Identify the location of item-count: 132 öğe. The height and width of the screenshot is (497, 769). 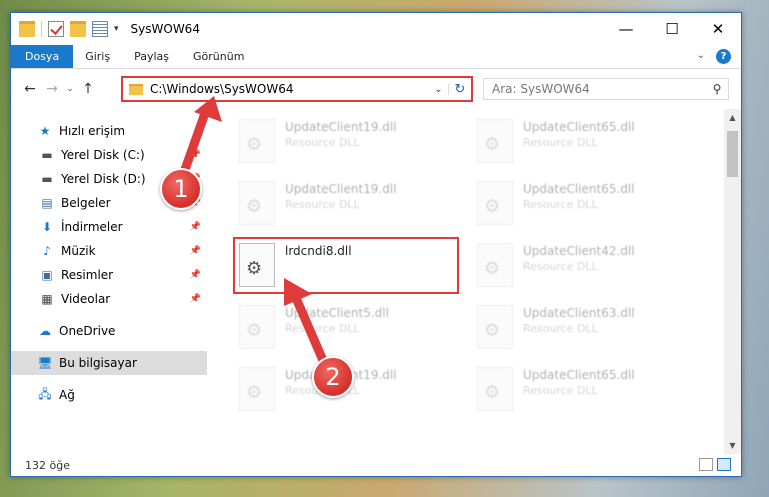
(47, 465).